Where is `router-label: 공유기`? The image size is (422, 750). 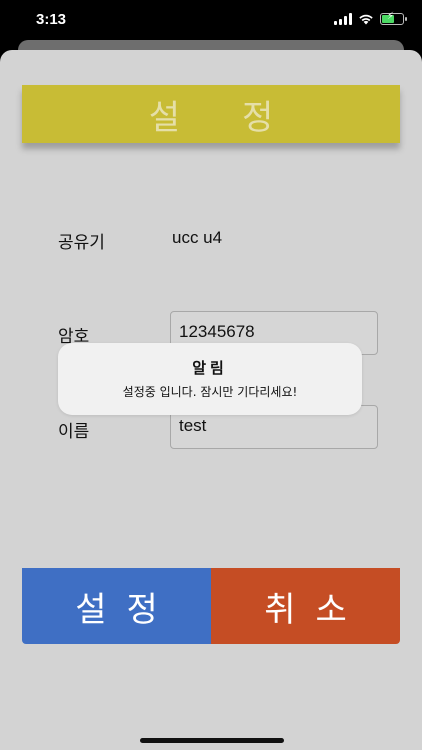 router-label: 공유기 is located at coordinates (81, 243).